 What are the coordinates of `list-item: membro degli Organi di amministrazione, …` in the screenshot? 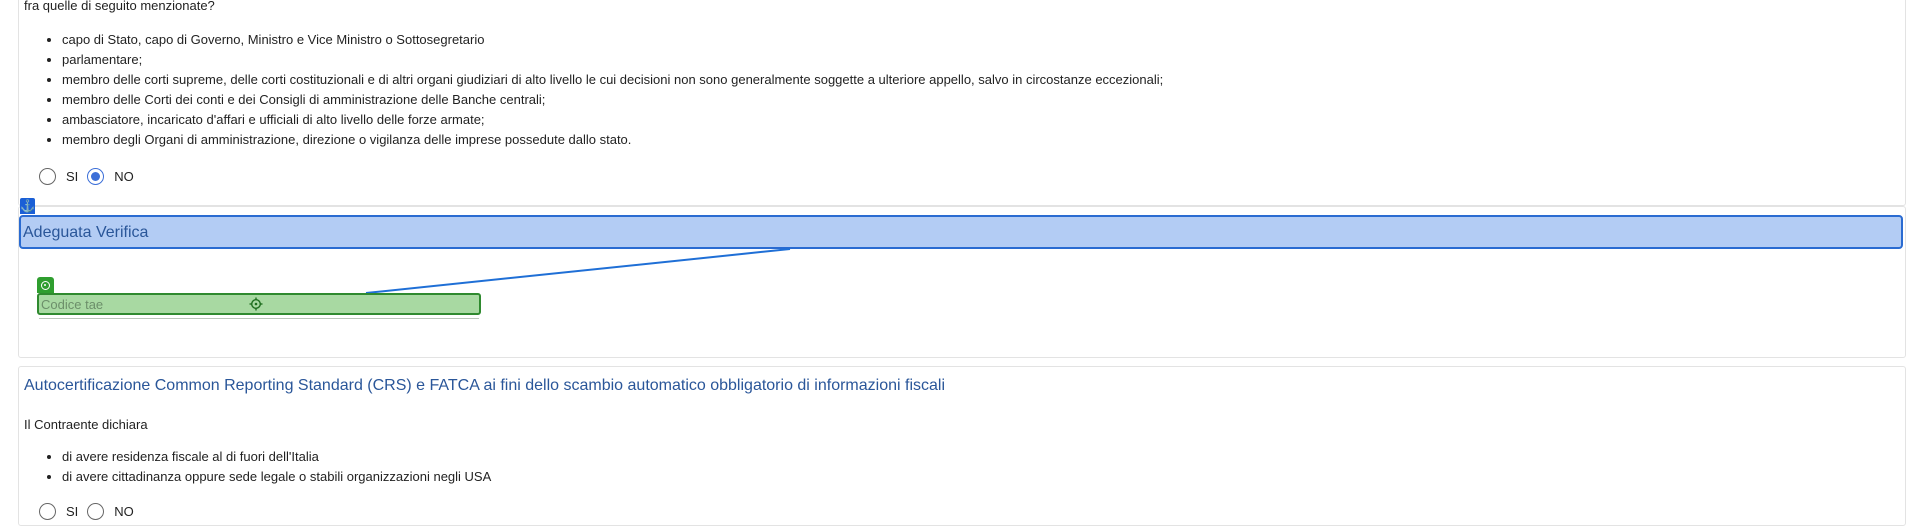 It's located at (612, 140).